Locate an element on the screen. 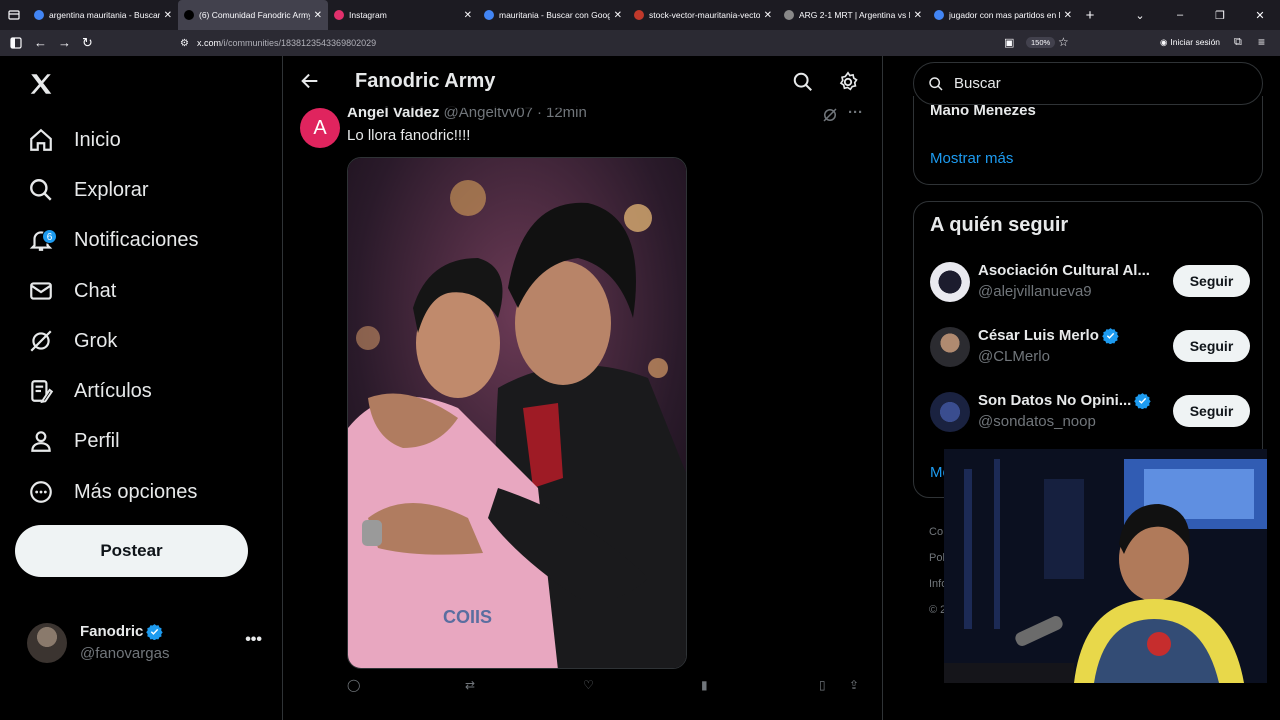  settings-gear-icon is located at coordinates (848, 82).